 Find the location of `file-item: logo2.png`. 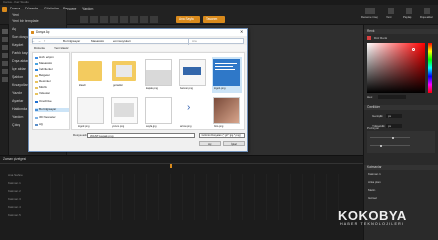

file-item: logo2.png is located at coordinates (91, 112).